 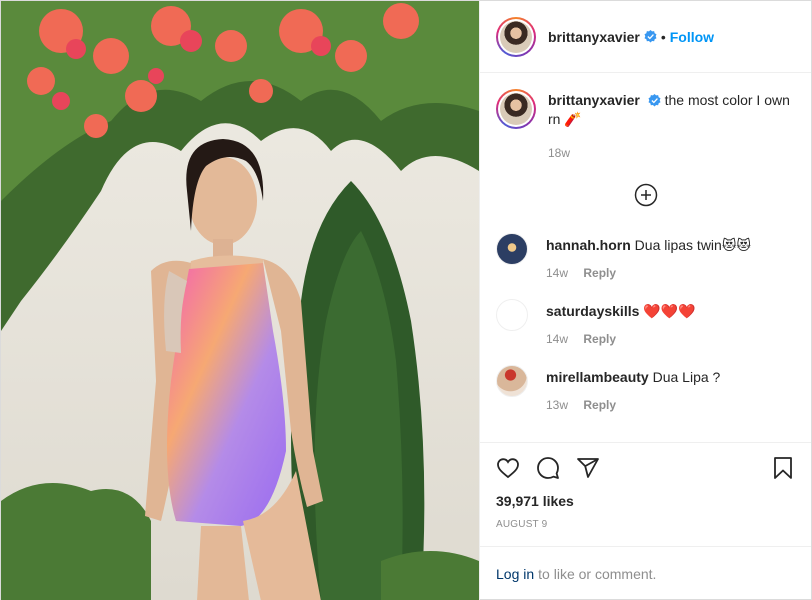 I want to click on share-icon, so click(x=588, y=468).